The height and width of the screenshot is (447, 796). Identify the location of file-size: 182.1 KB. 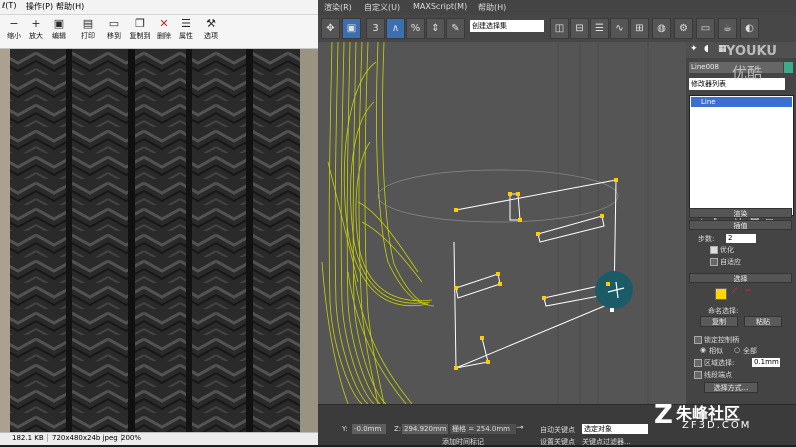
(30, 438).